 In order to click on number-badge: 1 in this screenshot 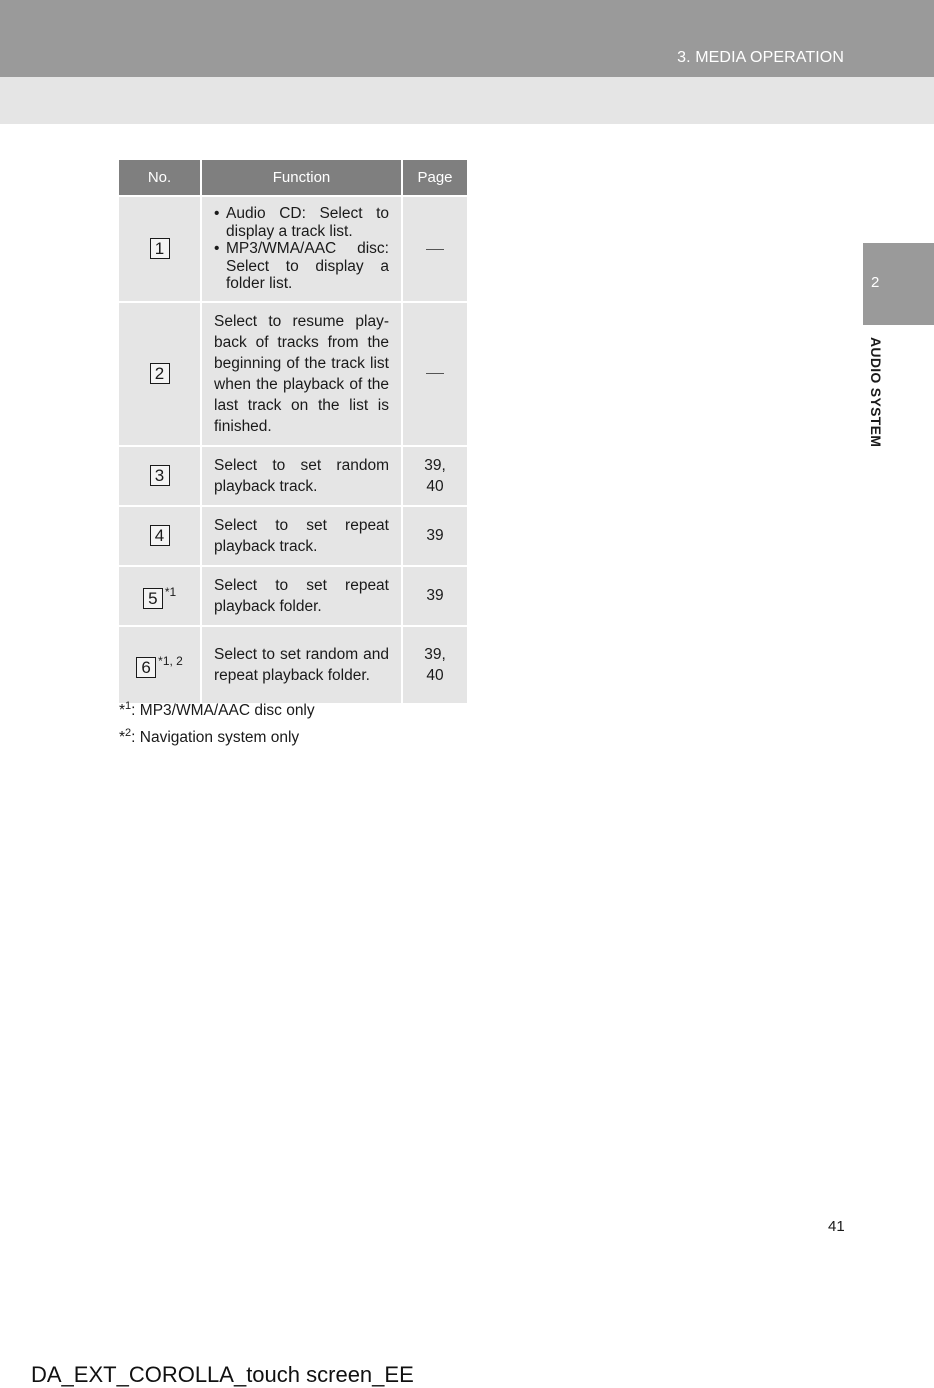, I will do `click(159, 249)`.